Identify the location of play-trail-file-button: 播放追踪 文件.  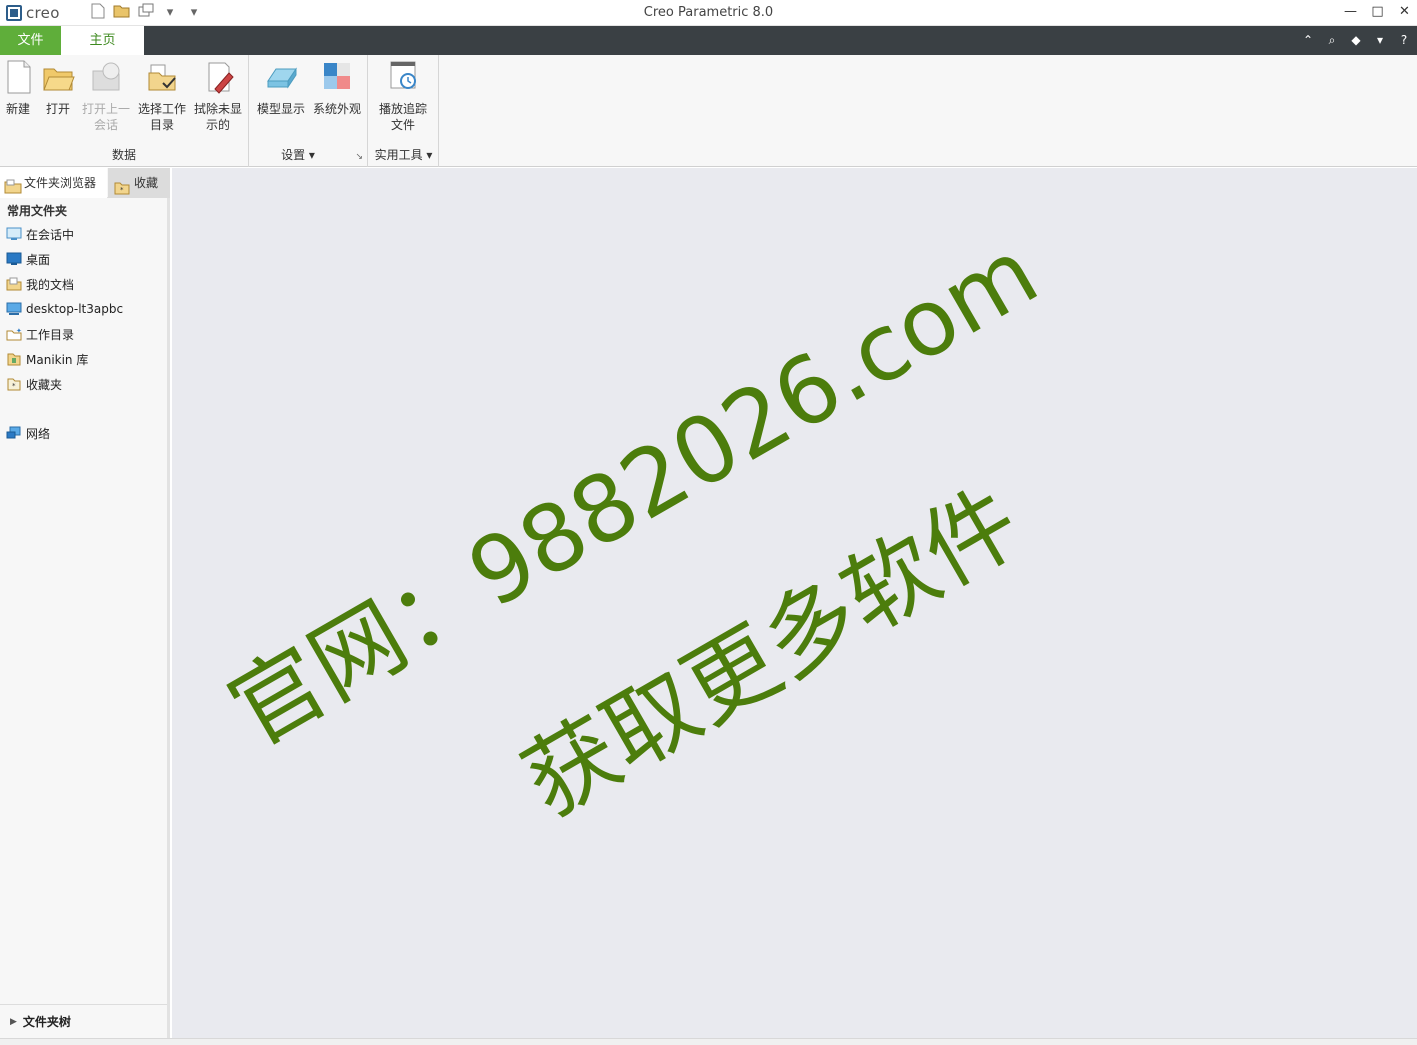
(403, 96).